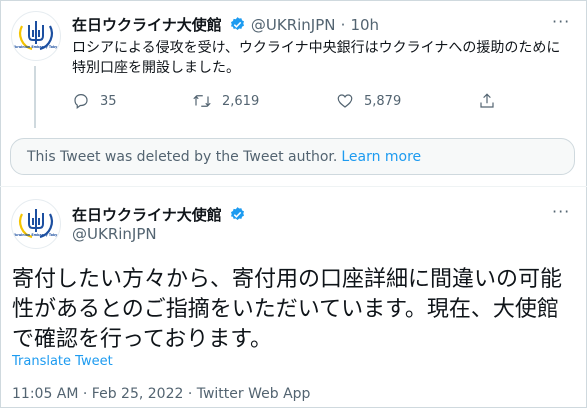 The width and height of the screenshot is (587, 408). I want to click on share-button, so click(492, 101).